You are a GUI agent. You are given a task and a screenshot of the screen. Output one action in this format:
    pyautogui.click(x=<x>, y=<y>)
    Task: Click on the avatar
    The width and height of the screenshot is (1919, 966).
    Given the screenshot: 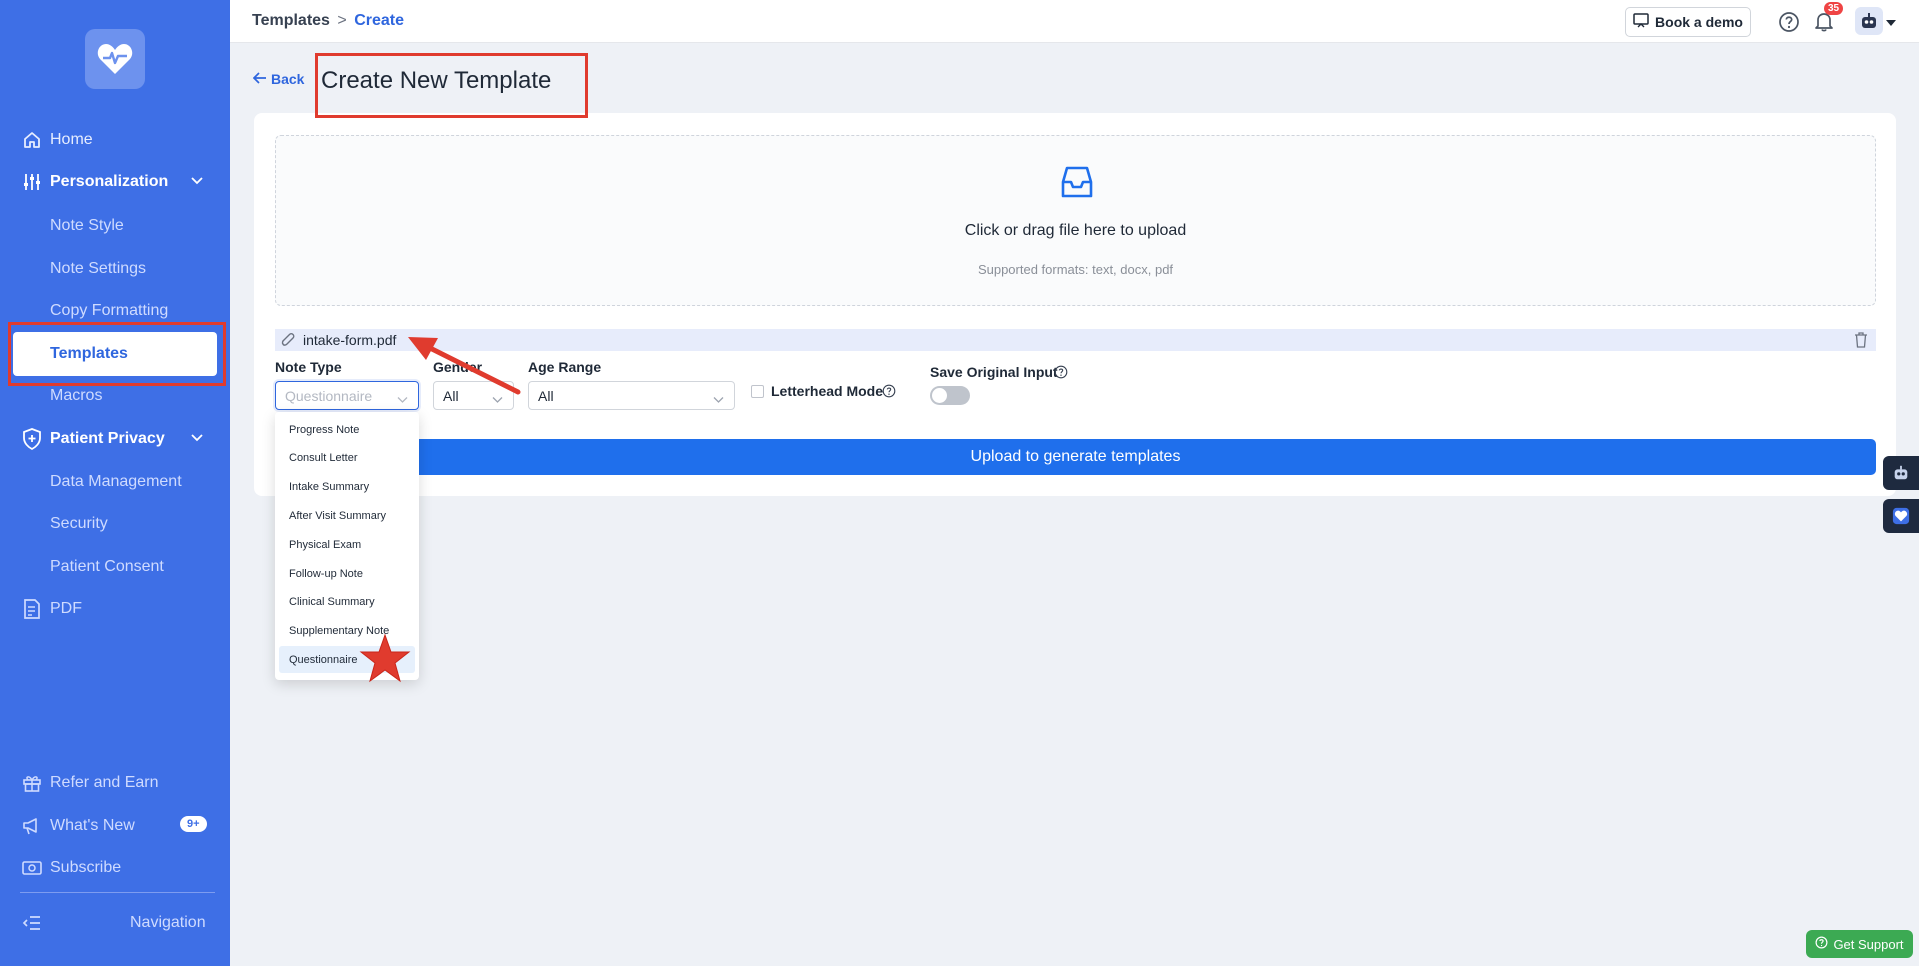 What is the action you would take?
    pyautogui.click(x=1869, y=21)
    